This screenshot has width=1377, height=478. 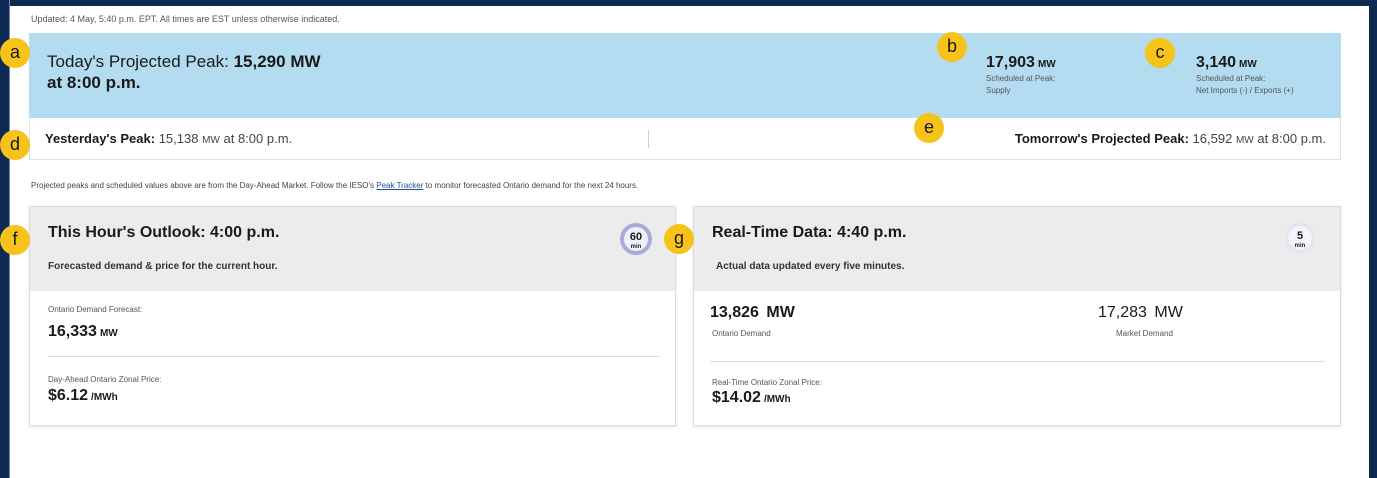 I want to click on sixty-minute-icon: 60 min, so click(x=636, y=239).